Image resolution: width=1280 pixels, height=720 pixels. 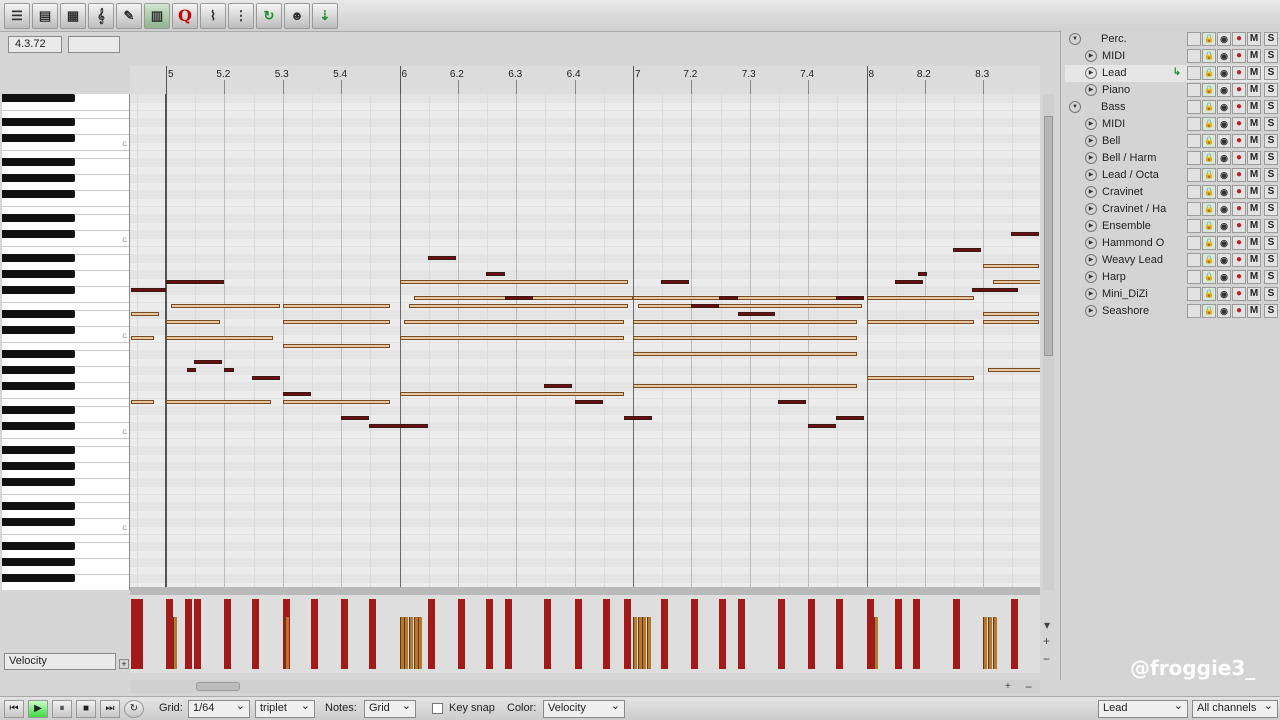 What do you see at coordinates (14, 709) in the screenshot?
I see `skip-back-icon: ⏮` at bounding box center [14, 709].